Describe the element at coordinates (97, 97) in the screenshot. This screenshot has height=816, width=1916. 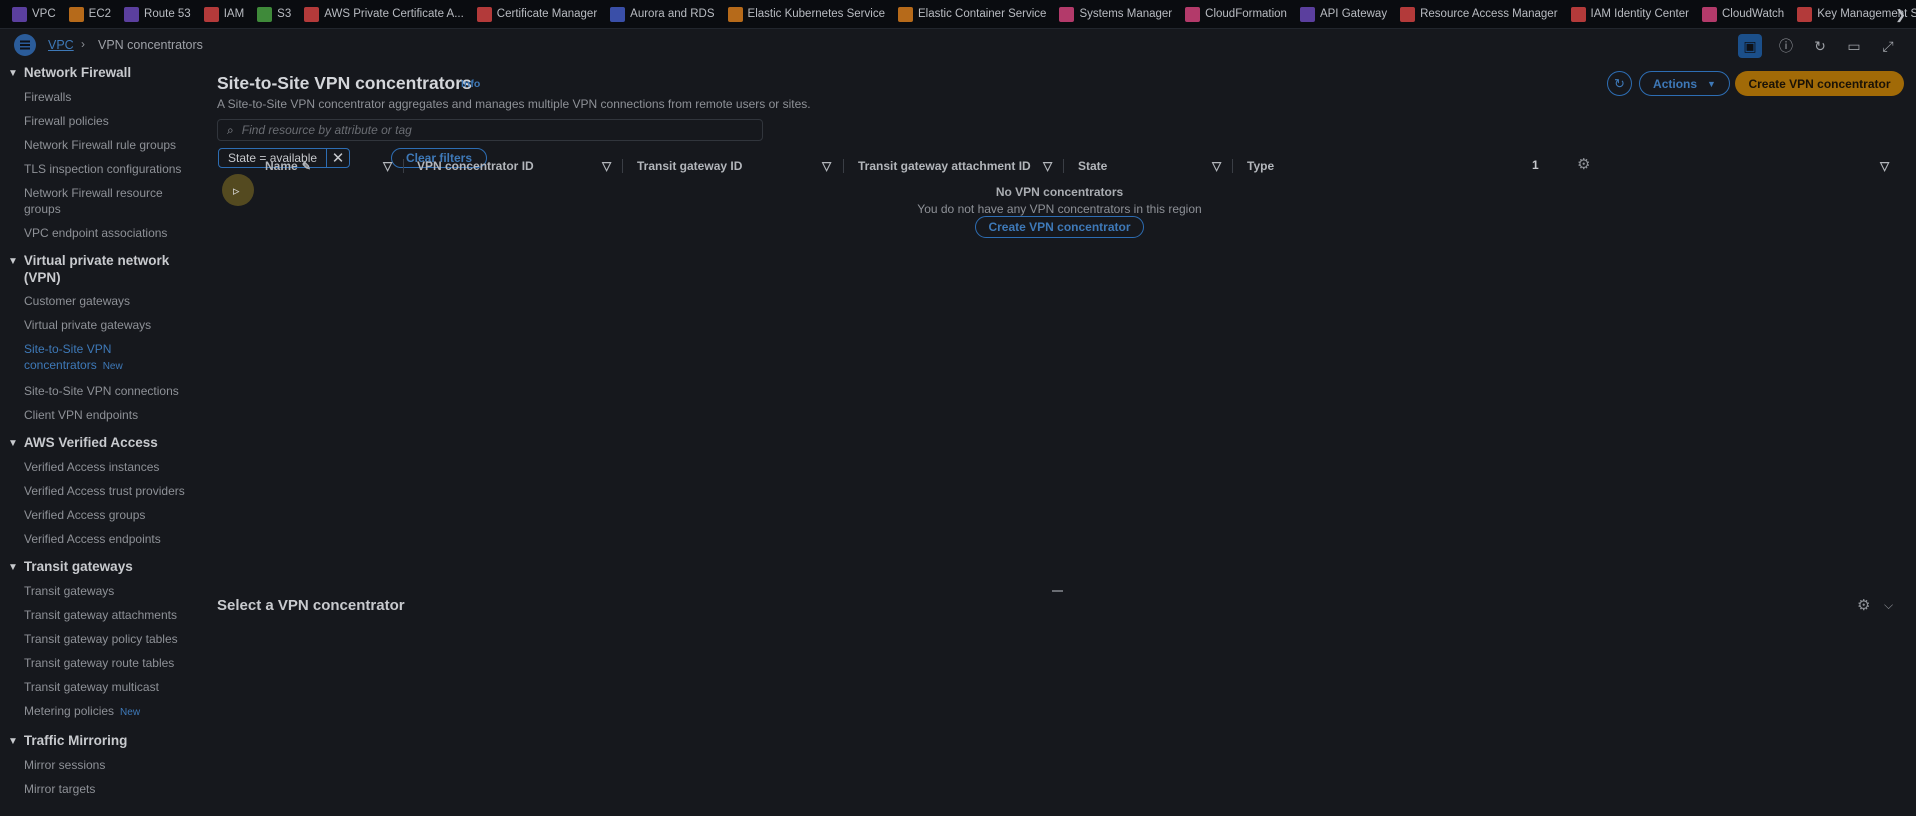
I see `sidebar-item: Firewalls` at that location.